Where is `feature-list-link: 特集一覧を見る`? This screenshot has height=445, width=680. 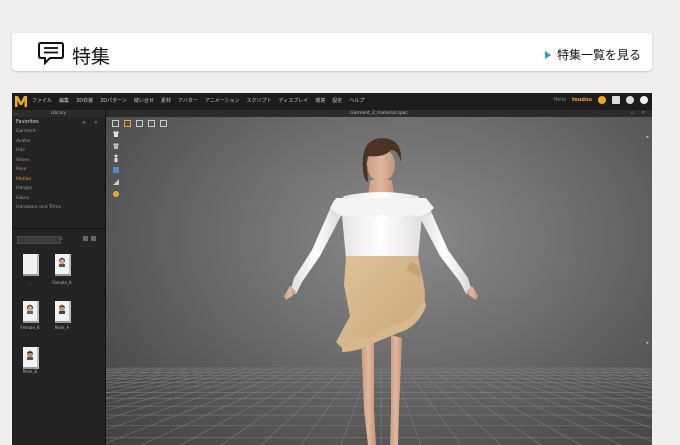
feature-list-link: 特集一覧を見る is located at coordinates (592, 54).